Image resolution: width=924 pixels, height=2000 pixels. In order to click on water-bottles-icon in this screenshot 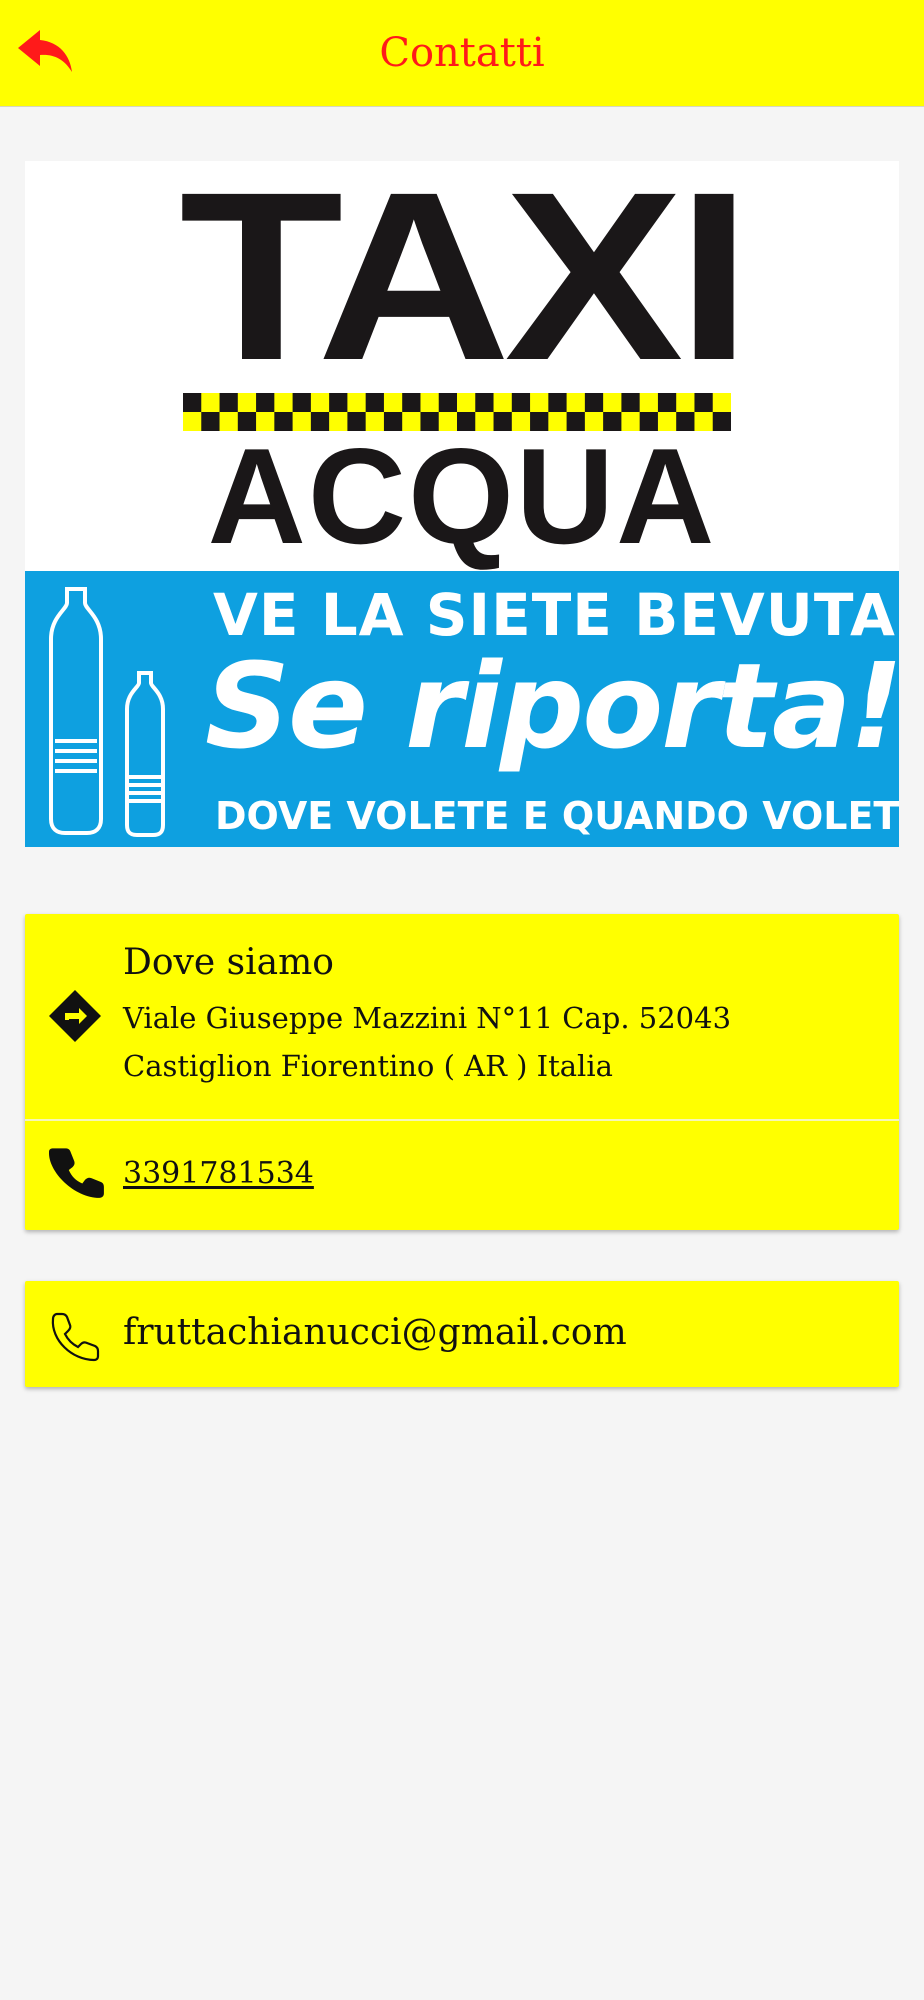, I will do `click(107, 712)`.